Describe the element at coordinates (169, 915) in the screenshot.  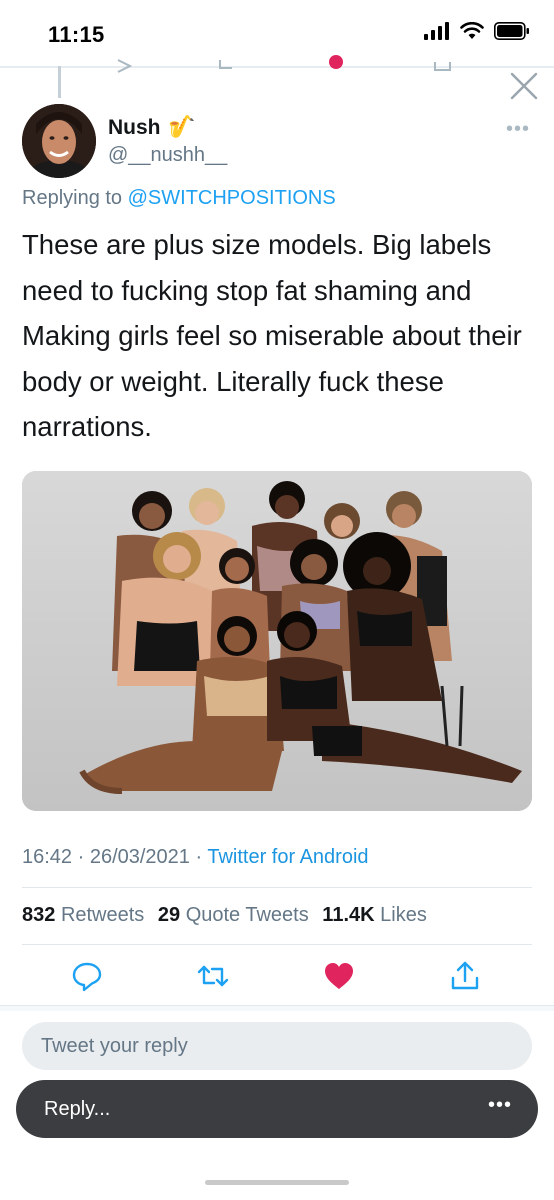
I see `quotes-count: 29` at that location.